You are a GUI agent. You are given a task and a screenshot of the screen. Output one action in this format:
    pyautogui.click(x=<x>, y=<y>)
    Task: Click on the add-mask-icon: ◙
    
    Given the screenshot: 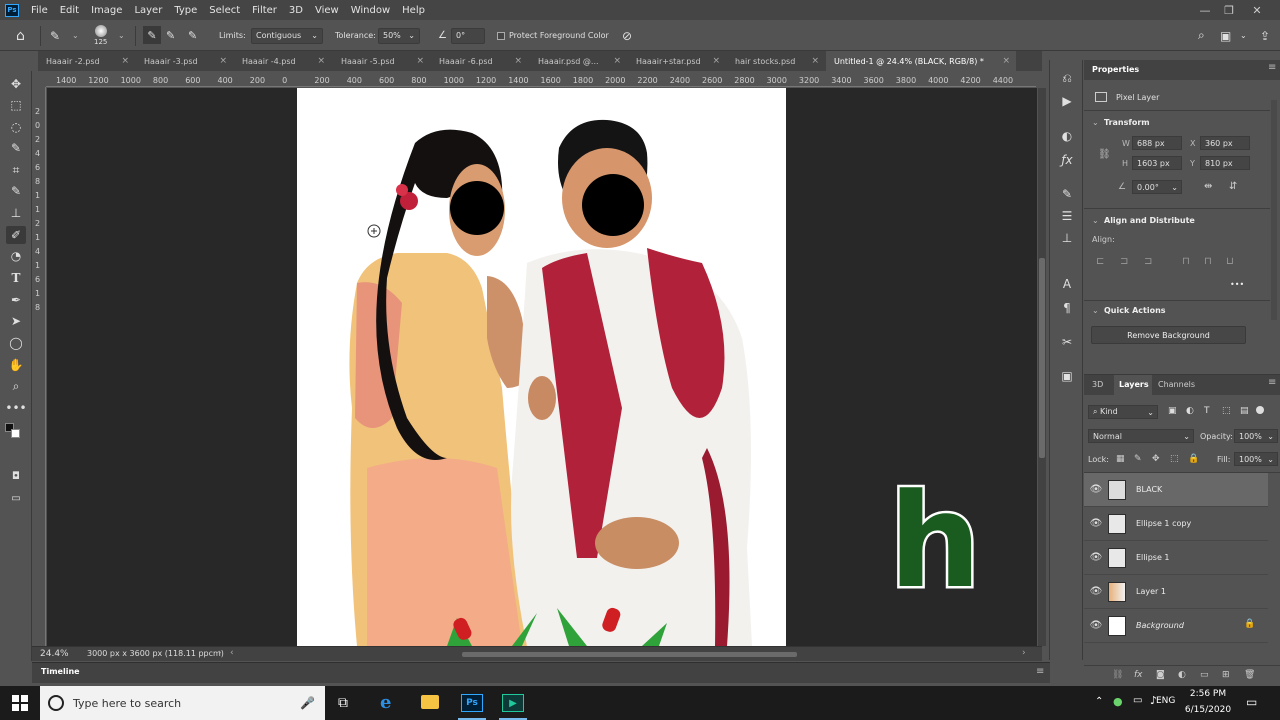 What is the action you would take?
    pyautogui.click(x=1160, y=675)
    